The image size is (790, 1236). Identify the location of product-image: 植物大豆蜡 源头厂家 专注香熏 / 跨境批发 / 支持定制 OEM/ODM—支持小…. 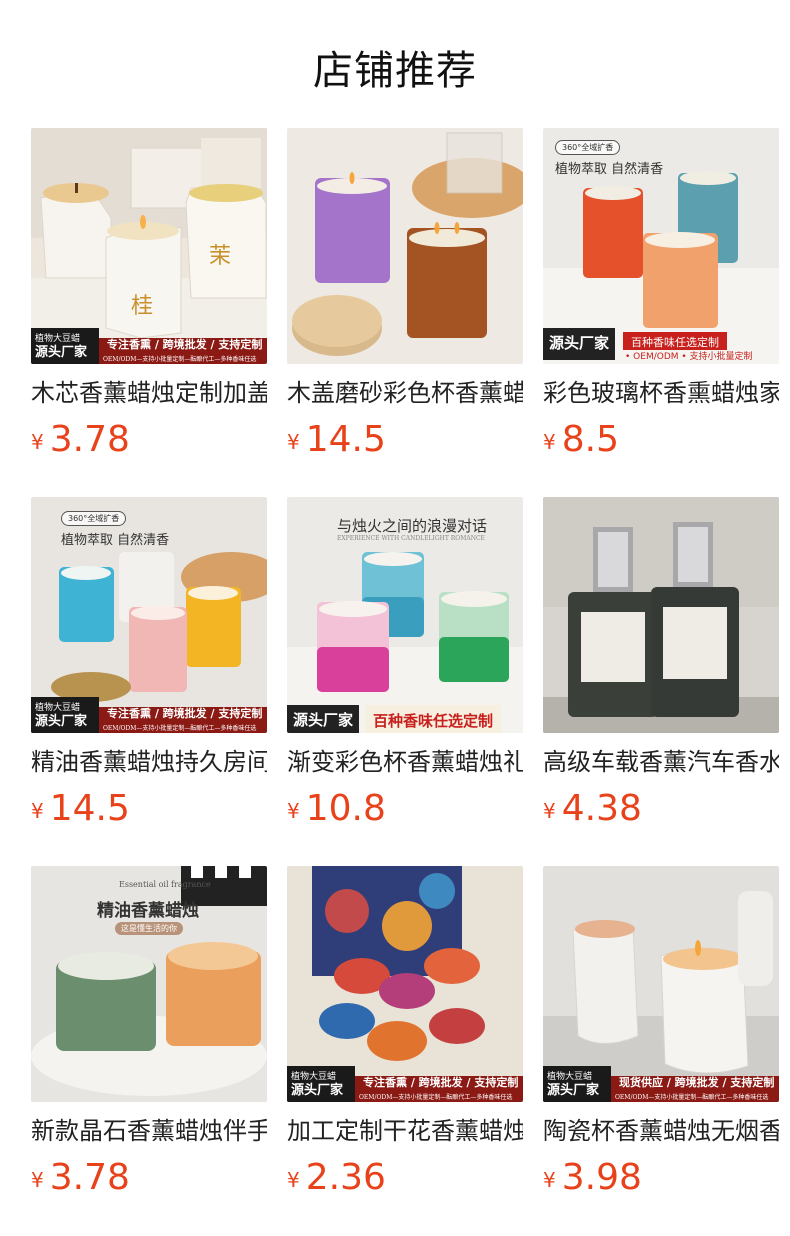
(405, 984).